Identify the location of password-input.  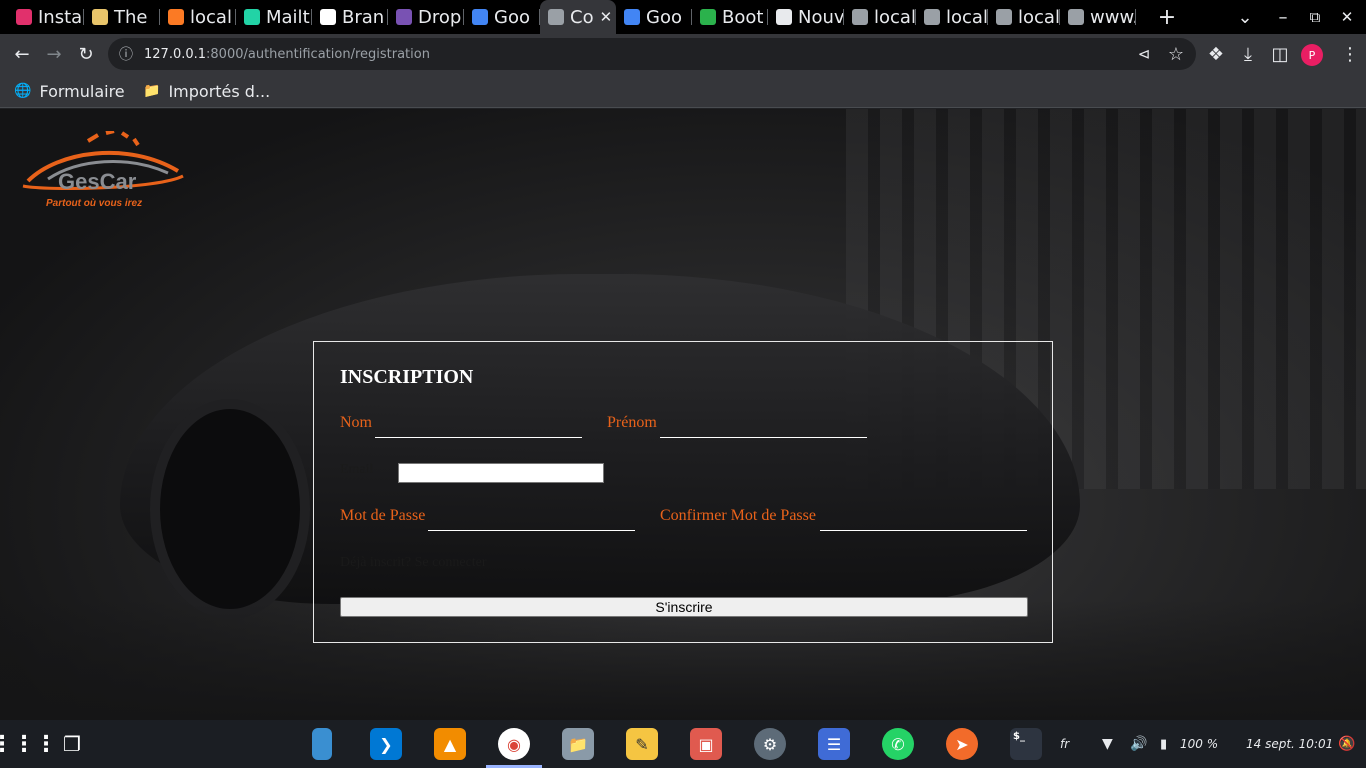
(531, 520).